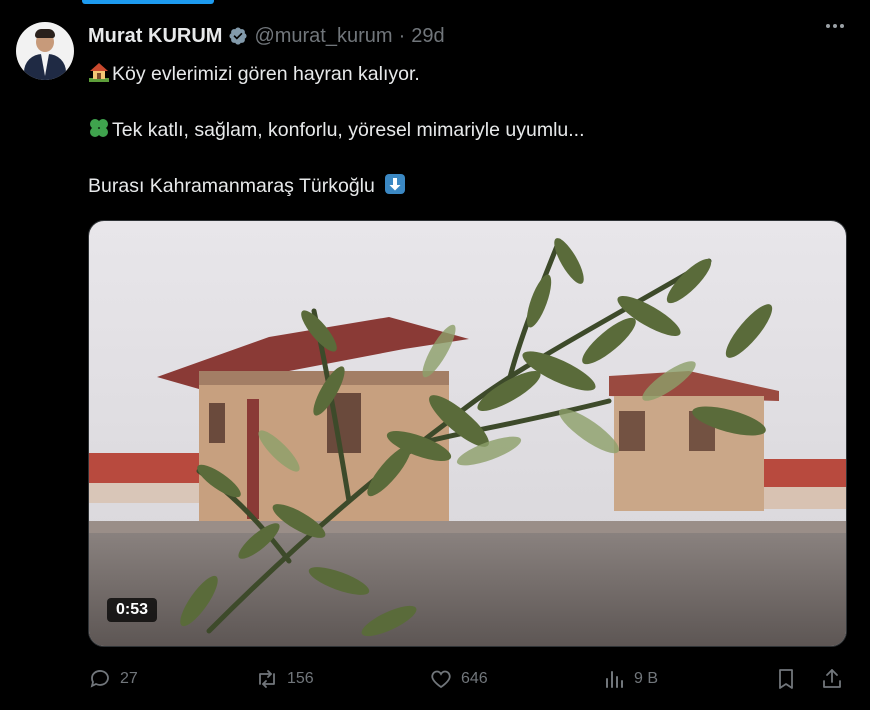  I want to click on views-count: 9 B, so click(646, 678).